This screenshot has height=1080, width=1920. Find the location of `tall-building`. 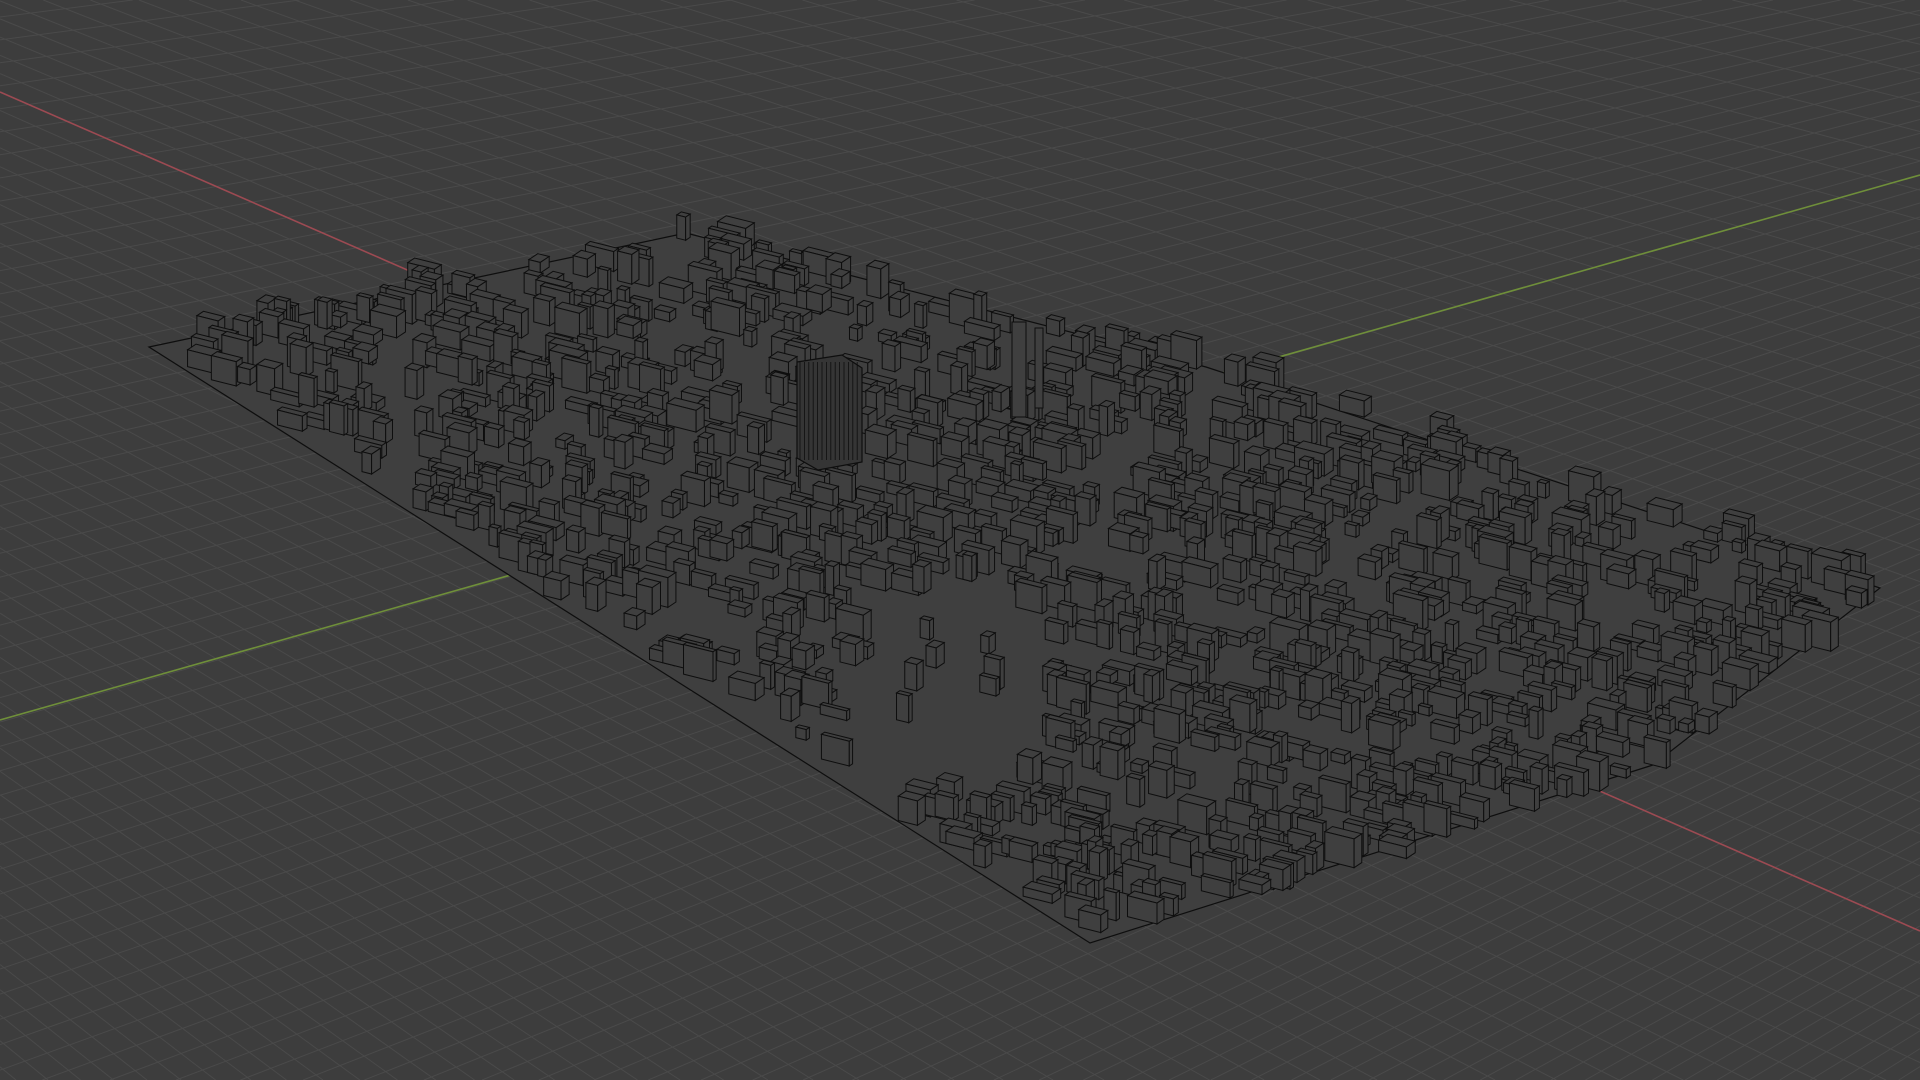

tall-building is located at coordinates (1019, 369).